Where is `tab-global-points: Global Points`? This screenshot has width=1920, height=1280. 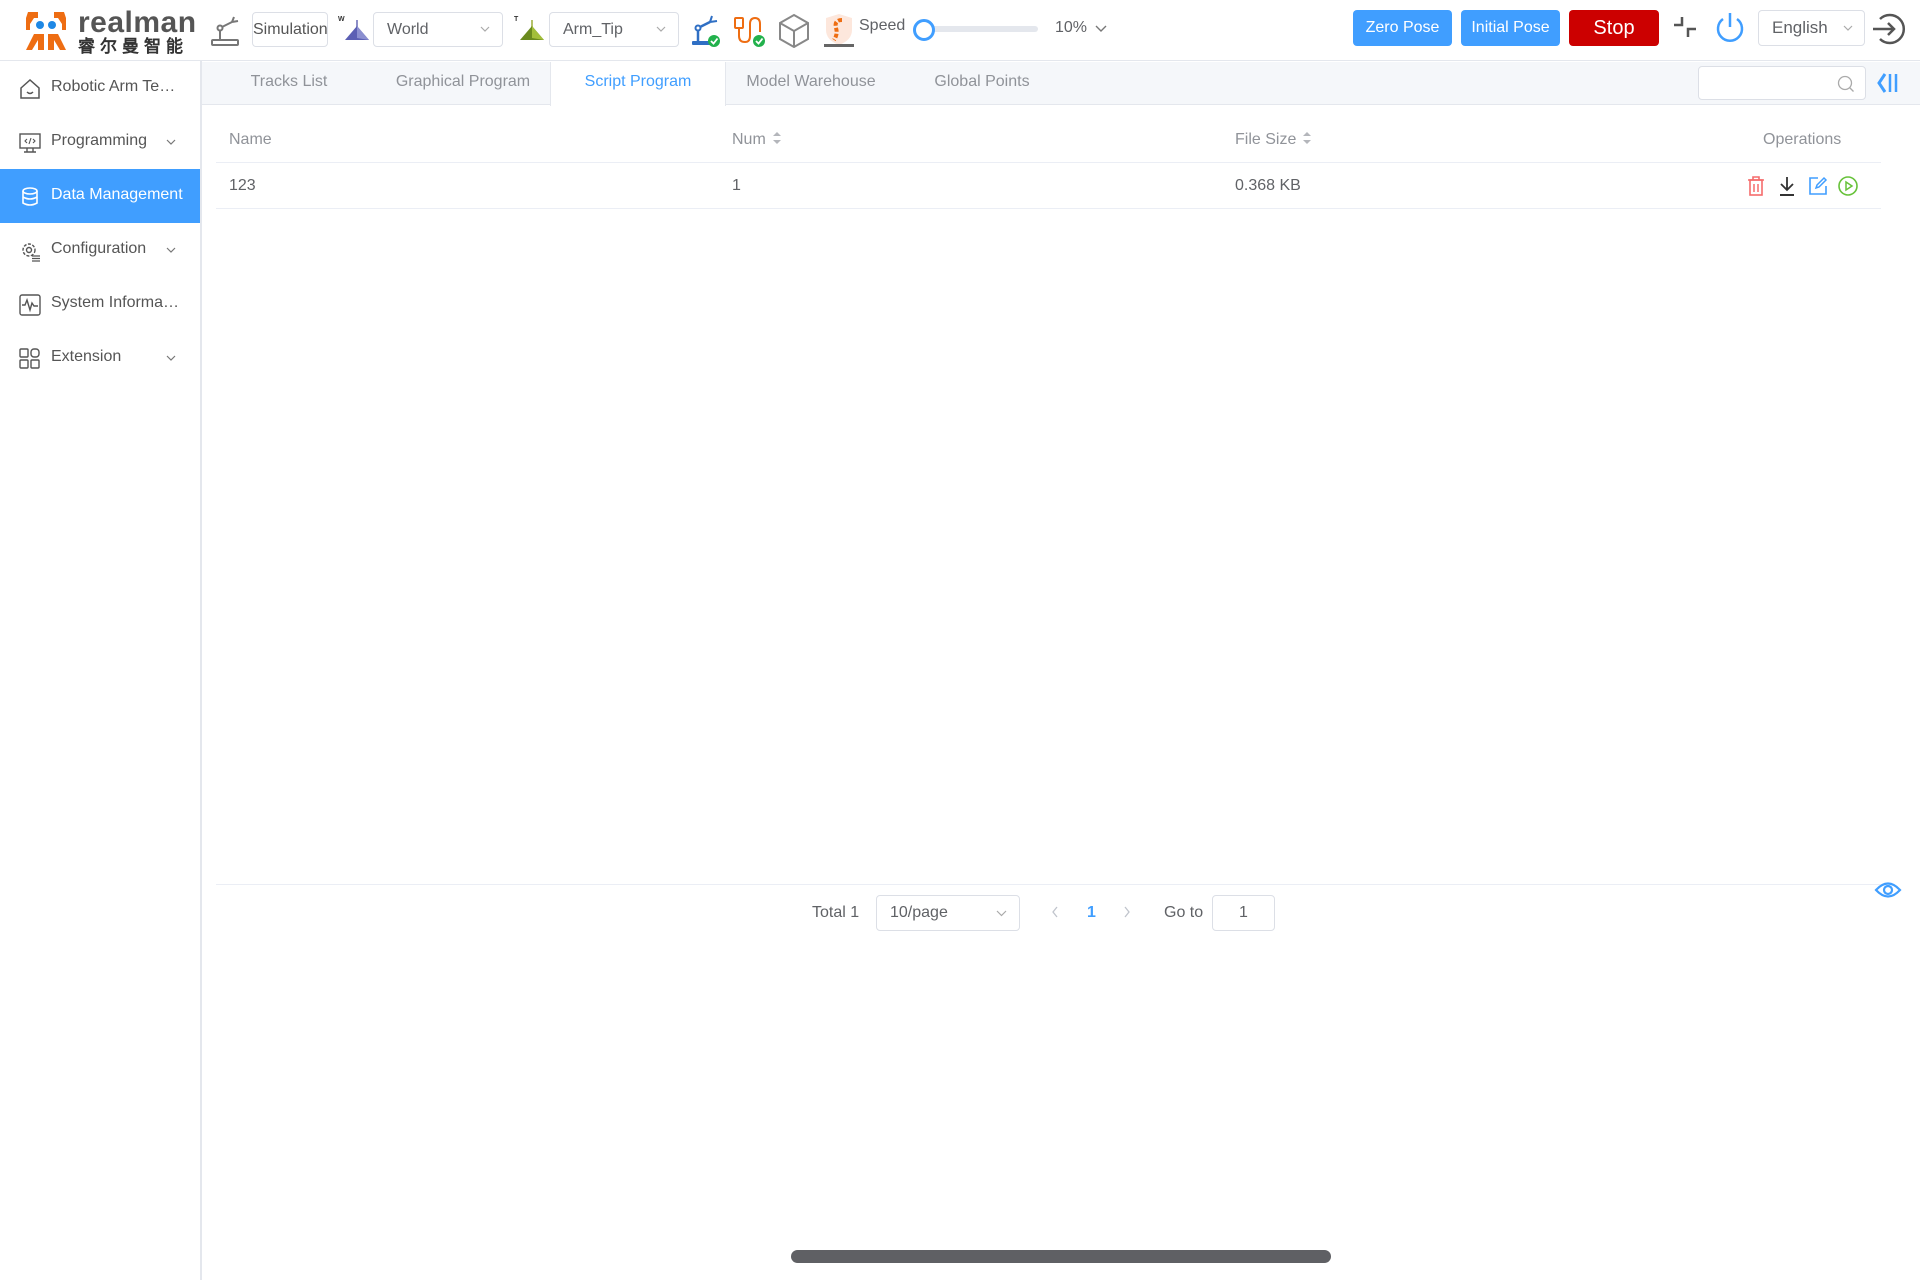 tab-global-points: Global Points is located at coordinates (982, 83).